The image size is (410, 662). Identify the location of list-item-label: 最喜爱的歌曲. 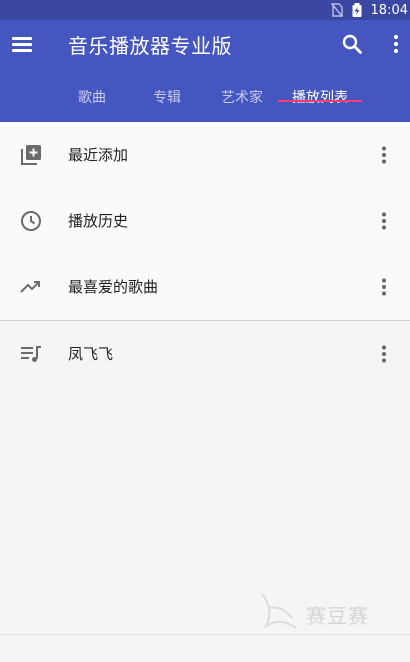
(113, 287).